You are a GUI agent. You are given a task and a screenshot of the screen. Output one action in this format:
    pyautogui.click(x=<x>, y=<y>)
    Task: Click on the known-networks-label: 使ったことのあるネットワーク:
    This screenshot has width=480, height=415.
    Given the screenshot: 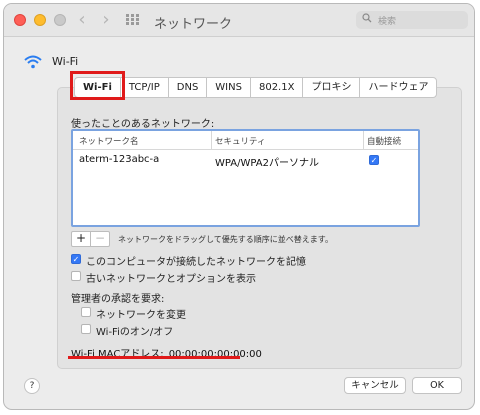 What is the action you would take?
    pyautogui.click(x=143, y=124)
    